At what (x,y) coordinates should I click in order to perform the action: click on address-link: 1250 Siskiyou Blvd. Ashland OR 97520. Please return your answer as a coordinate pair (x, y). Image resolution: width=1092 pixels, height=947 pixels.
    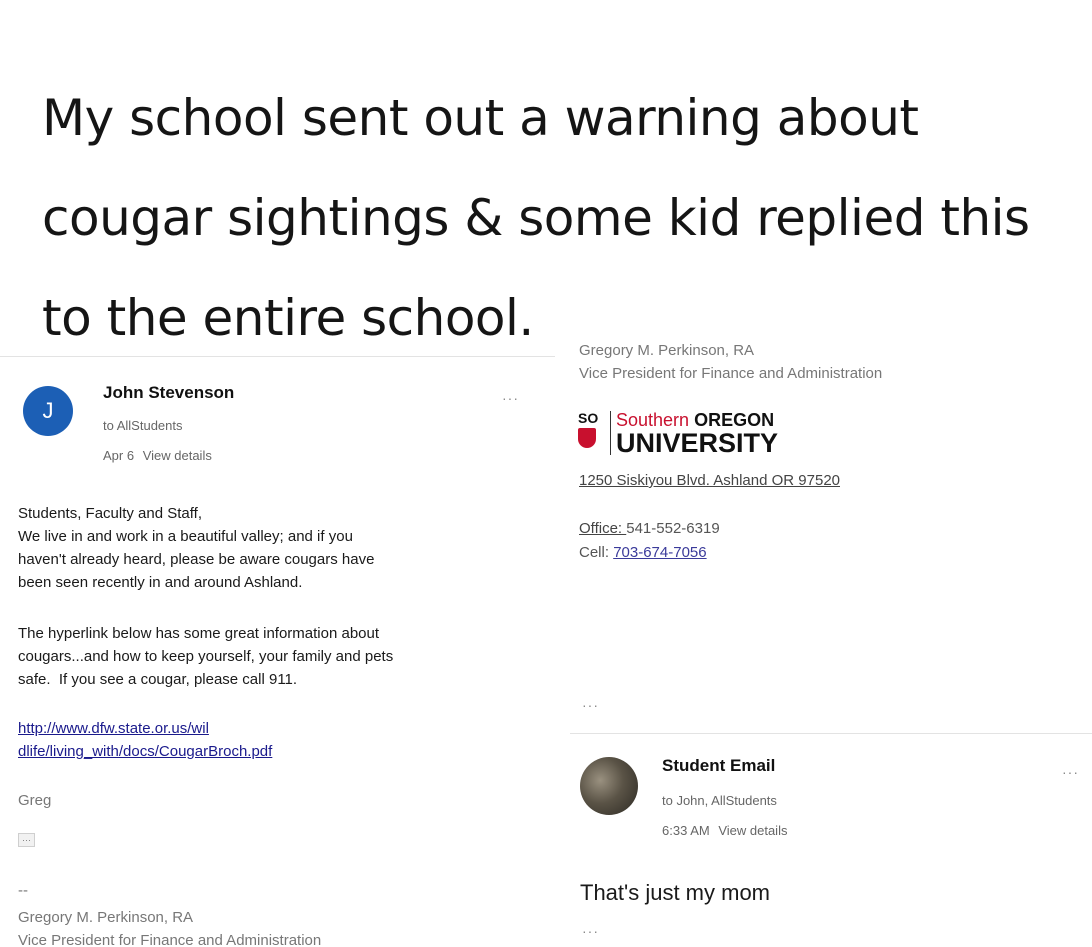
    Looking at the image, I should click on (709, 480).